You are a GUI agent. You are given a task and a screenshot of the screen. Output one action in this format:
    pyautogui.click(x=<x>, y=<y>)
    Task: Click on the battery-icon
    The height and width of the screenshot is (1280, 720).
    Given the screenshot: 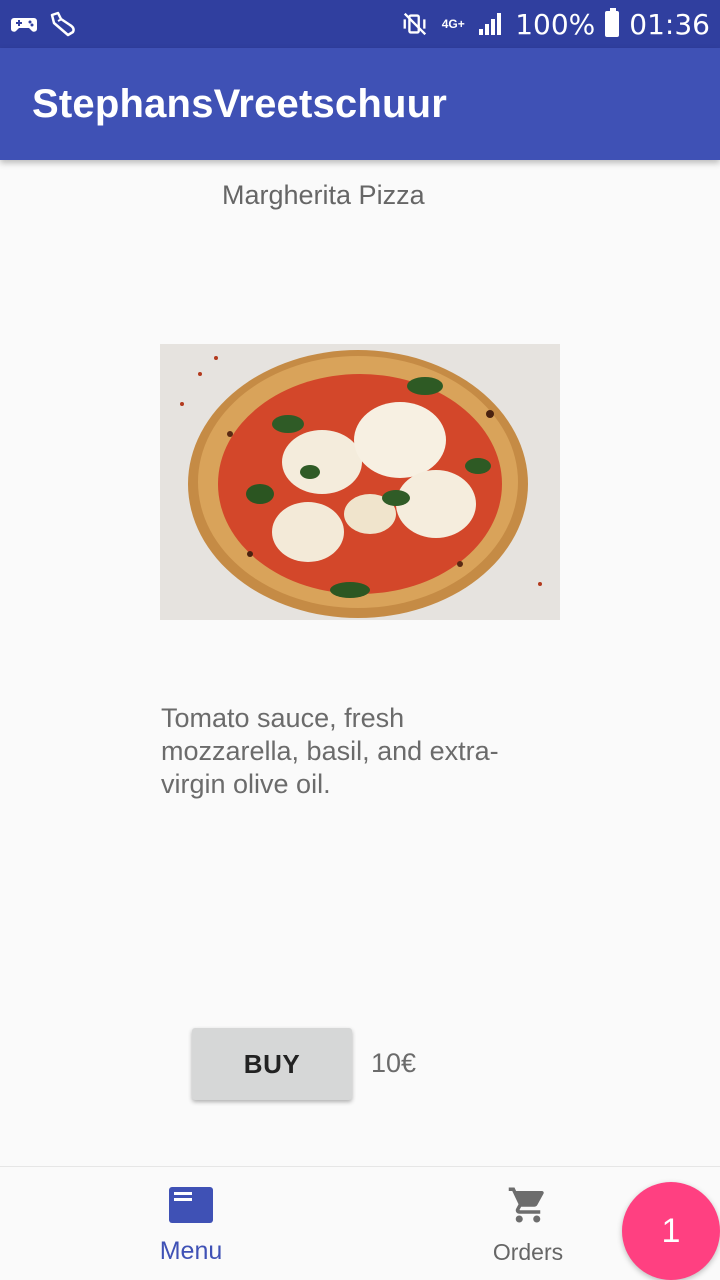 What is the action you would take?
    pyautogui.click(x=612, y=22)
    